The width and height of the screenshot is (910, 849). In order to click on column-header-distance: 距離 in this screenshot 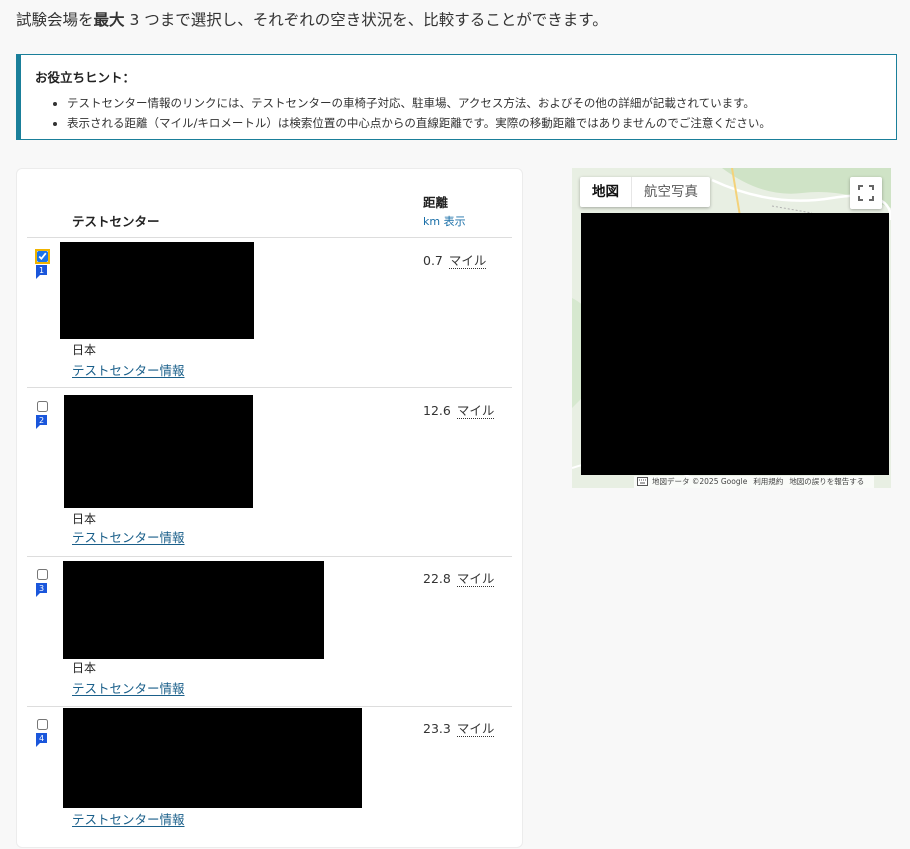, I will do `click(436, 202)`.